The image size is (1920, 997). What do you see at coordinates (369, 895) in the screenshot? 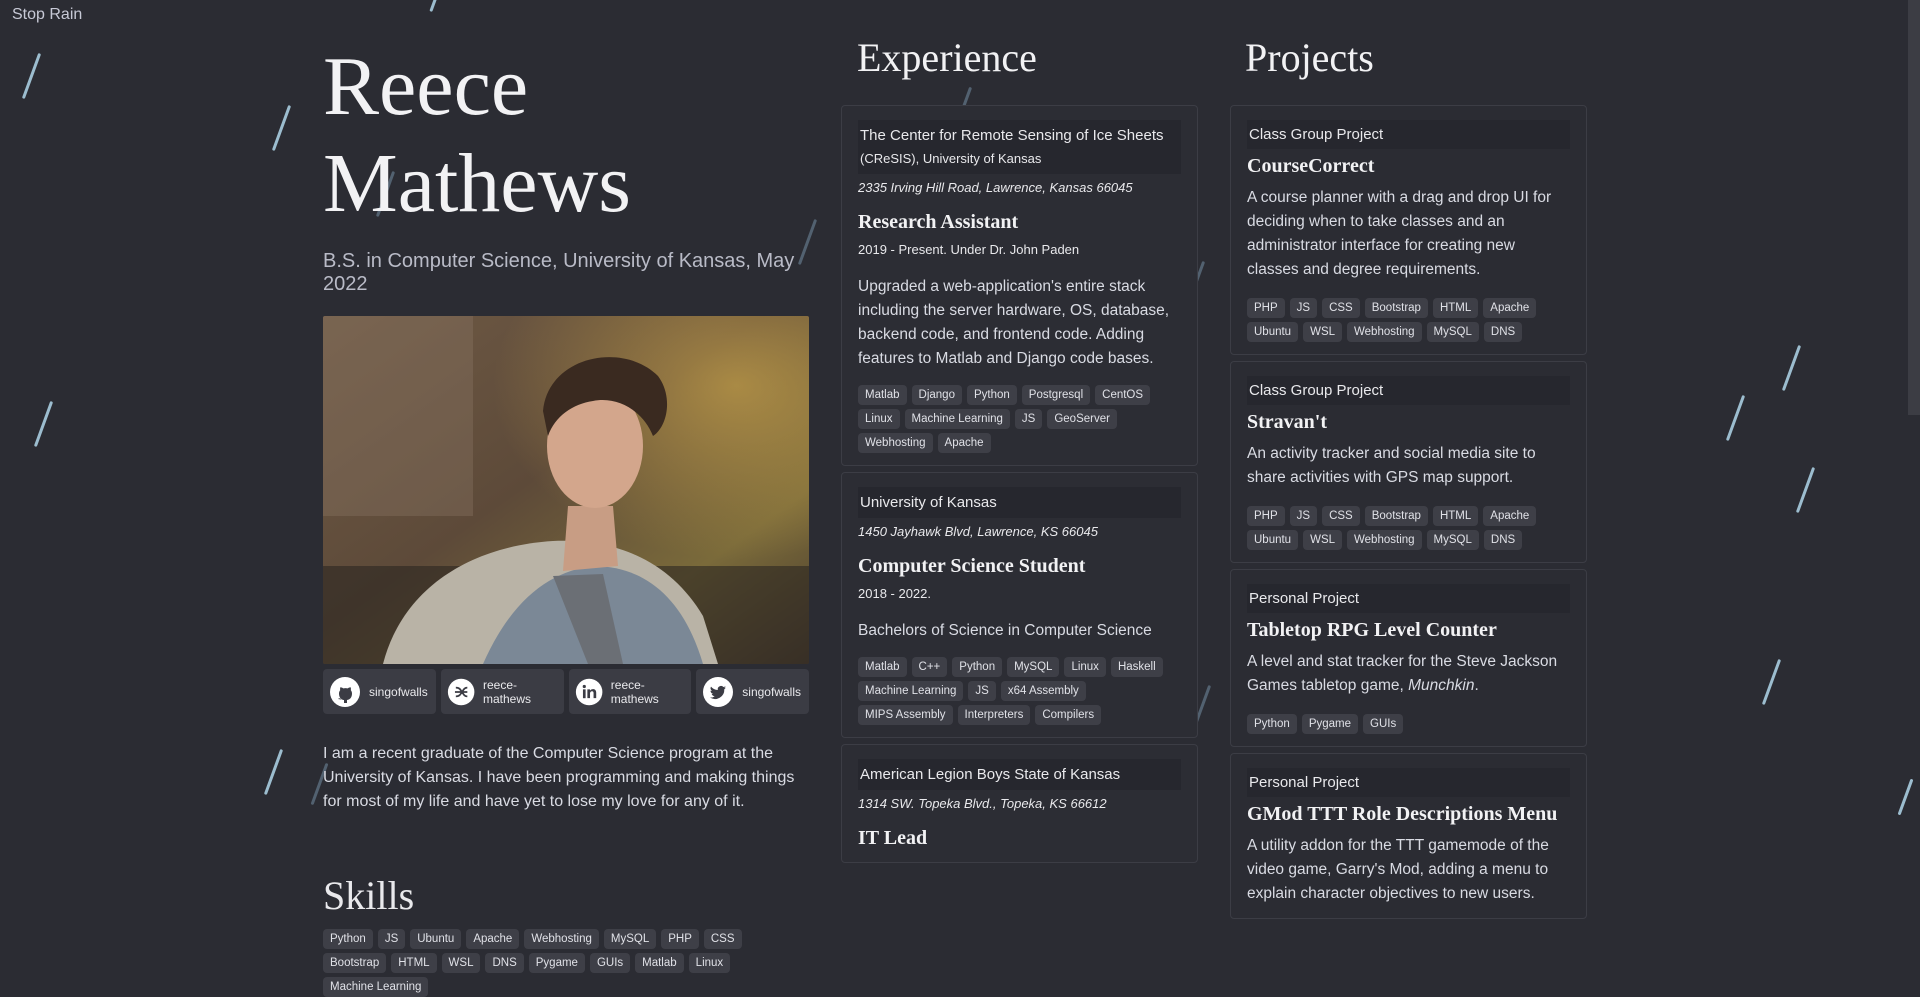
I see `skills-heading: Skills` at bounding box center [369, 895].